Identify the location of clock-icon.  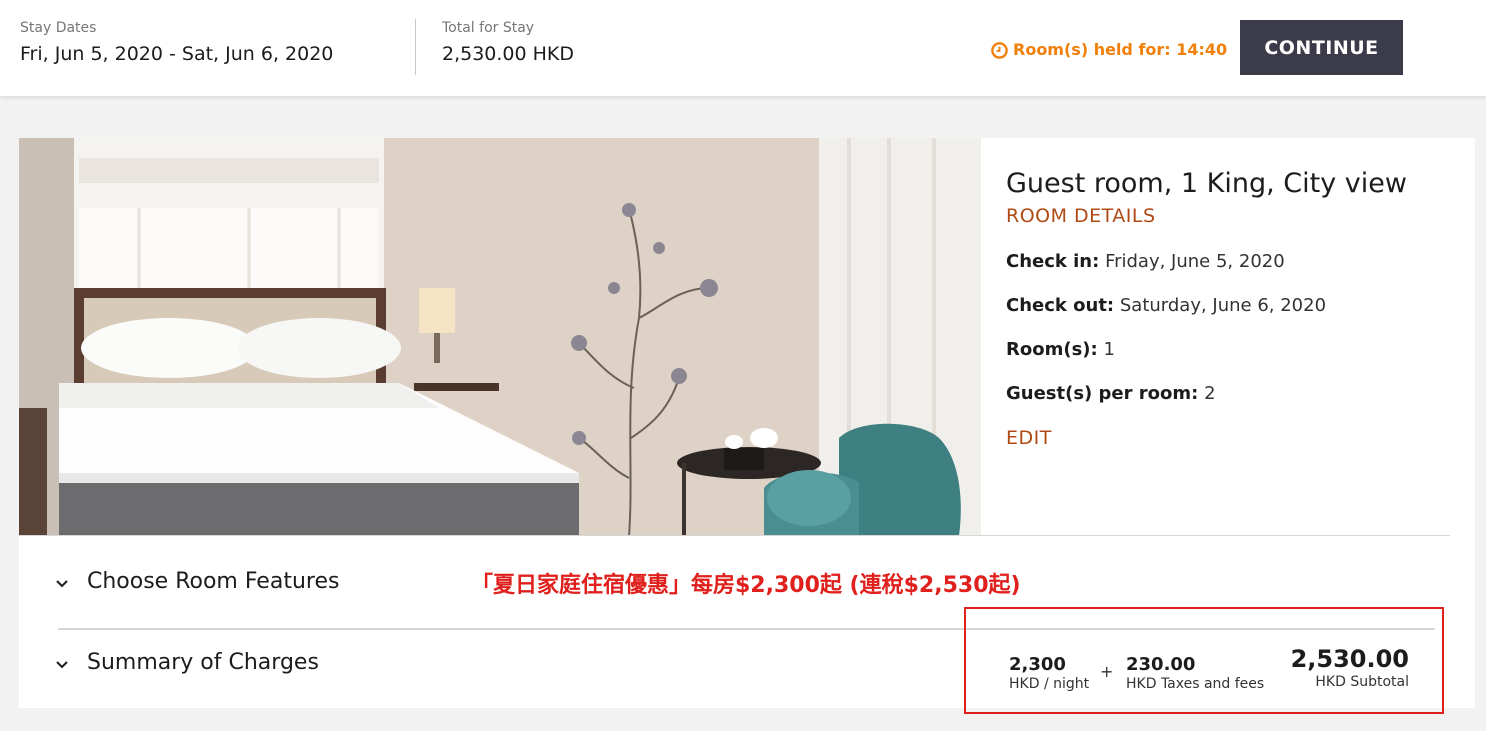
(999, 49).